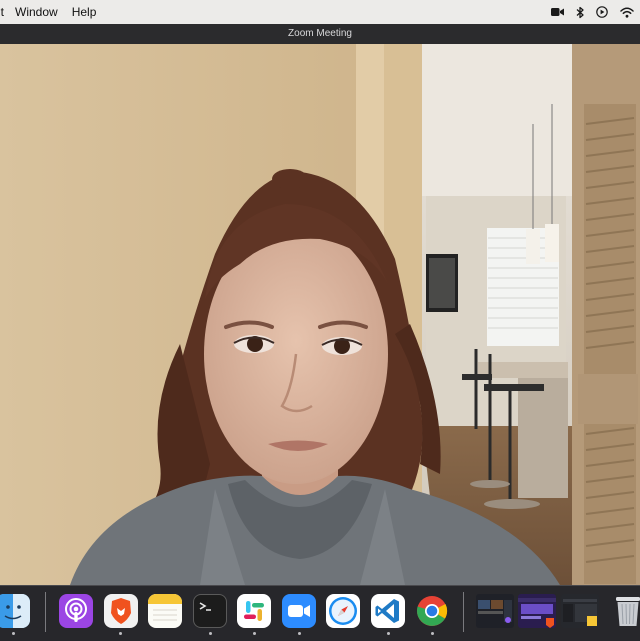 This screenshot has height=641, width=640. What do you see at coordinates (592, 12) in the screenshot?
I see `status-menu-area` at bounding box center [592, 12].